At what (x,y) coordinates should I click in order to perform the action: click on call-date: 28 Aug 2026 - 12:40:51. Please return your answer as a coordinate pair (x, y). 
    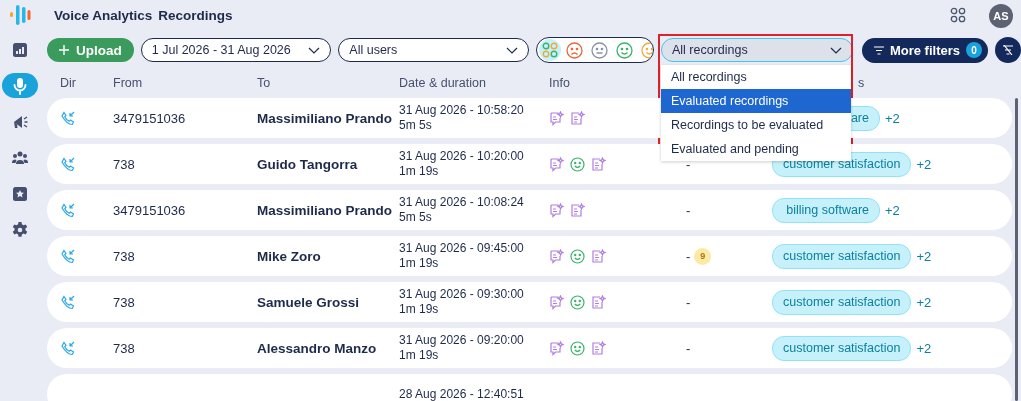
    Looking at the image, I should click on (461, 393).